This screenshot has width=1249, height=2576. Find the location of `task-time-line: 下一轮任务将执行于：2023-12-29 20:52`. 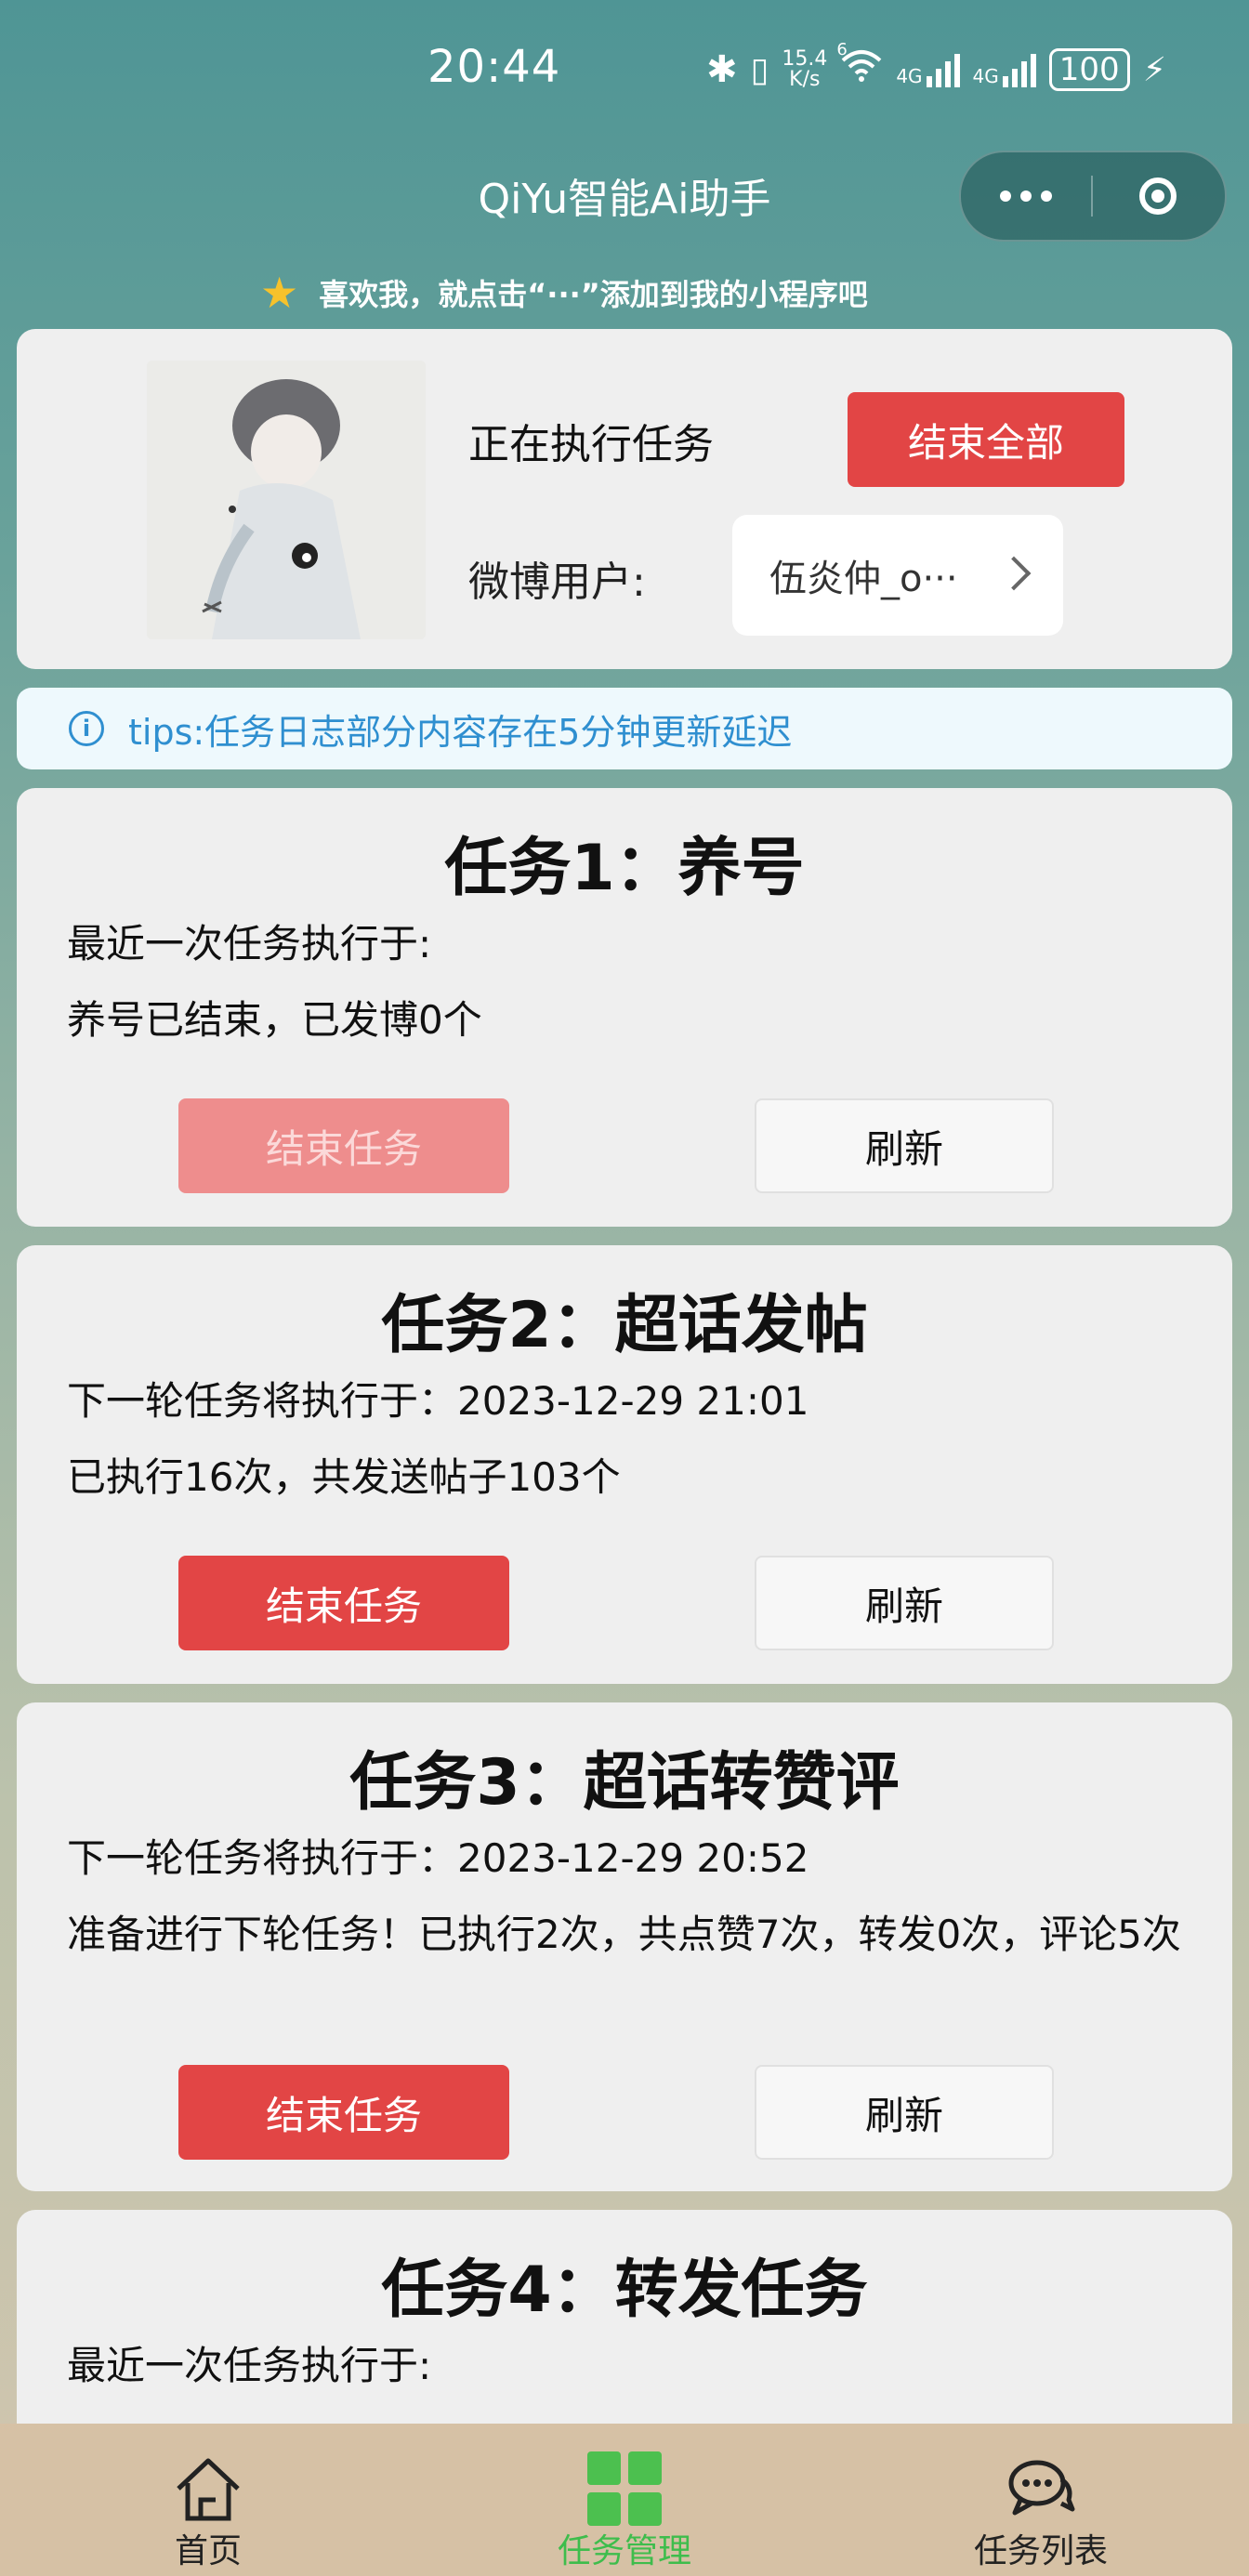

task-time-line: 下一轮任务将执行于：2023-12-29 20:52 is located at coordinates (438, 1858).